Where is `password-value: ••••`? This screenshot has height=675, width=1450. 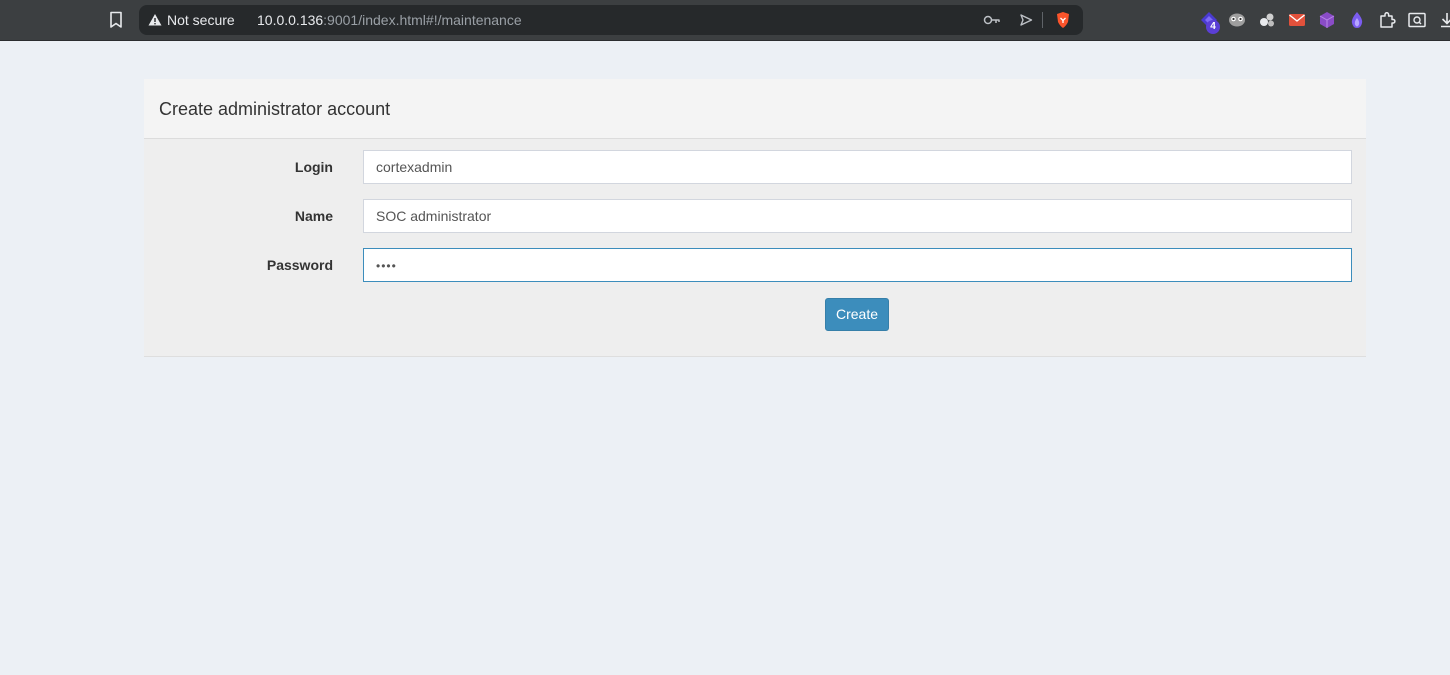 password-value: •••• is located at coordinates (386, 266).